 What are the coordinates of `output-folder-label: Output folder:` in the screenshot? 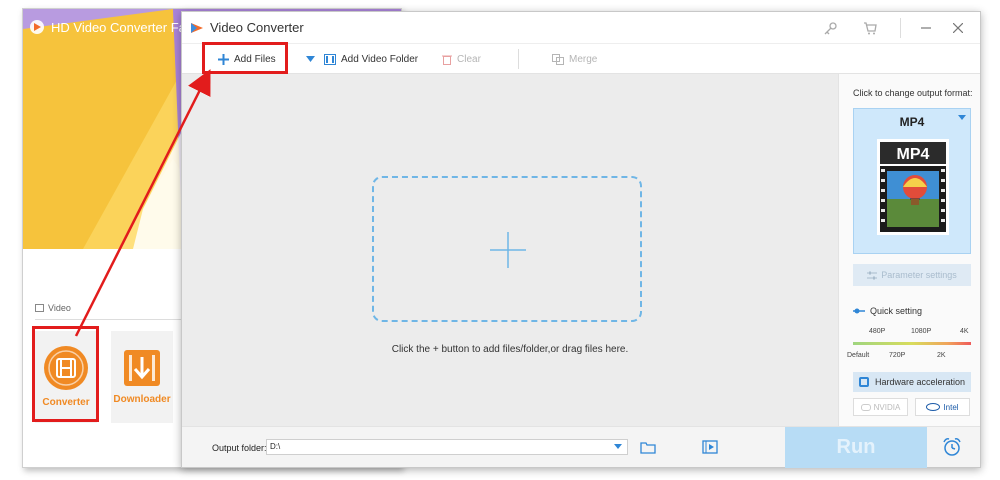 It's located at (239, 448).